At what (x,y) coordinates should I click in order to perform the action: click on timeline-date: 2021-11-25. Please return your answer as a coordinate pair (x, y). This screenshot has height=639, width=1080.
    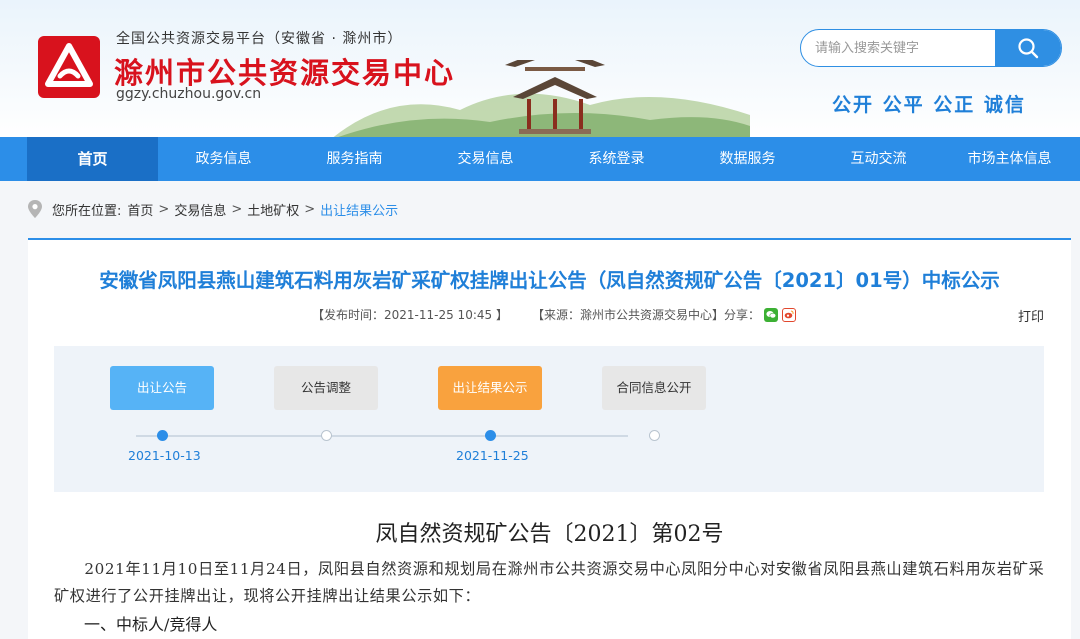
    Looking at the image, I should click on (492, 455).